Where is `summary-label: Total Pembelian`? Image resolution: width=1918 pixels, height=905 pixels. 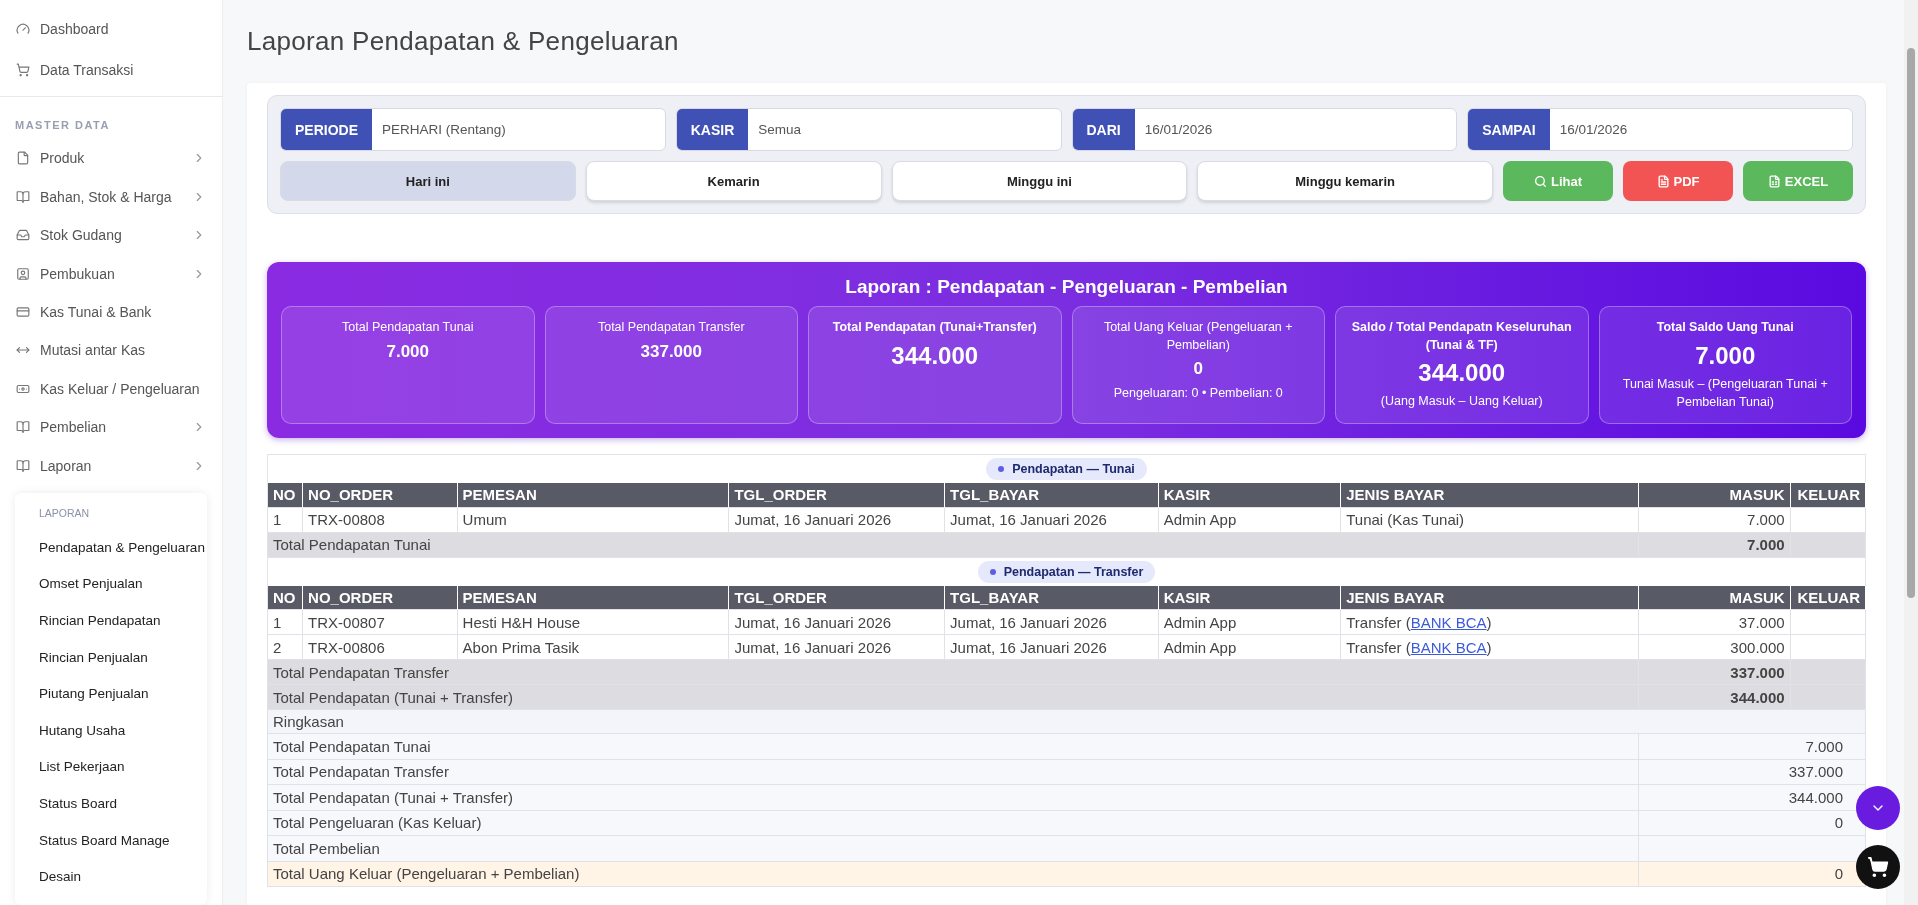
summary-label: Total Pembelian is located at coordinates (953, 848).